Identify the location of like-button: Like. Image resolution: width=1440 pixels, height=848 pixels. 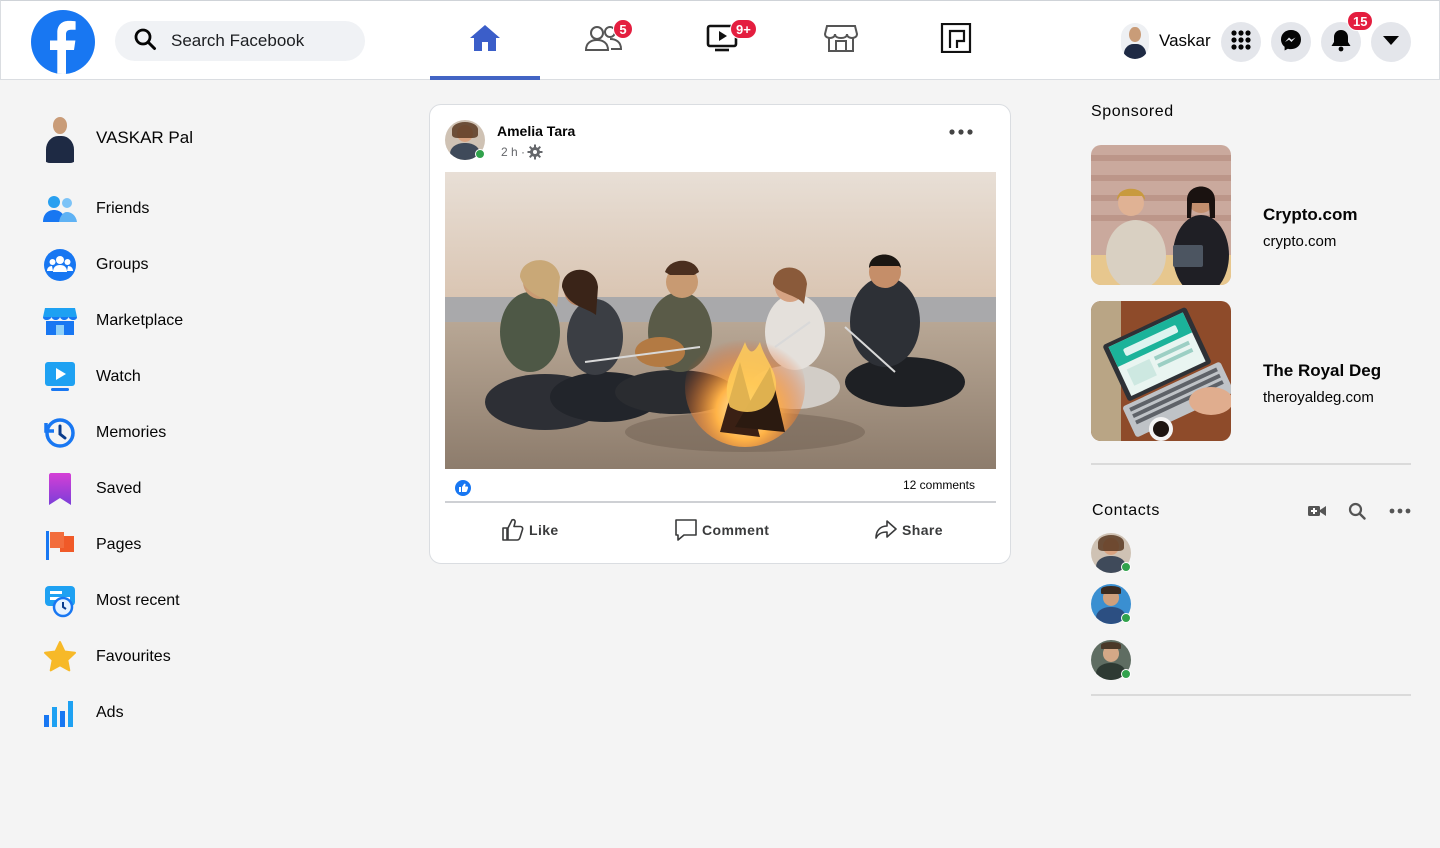
(530, 530).